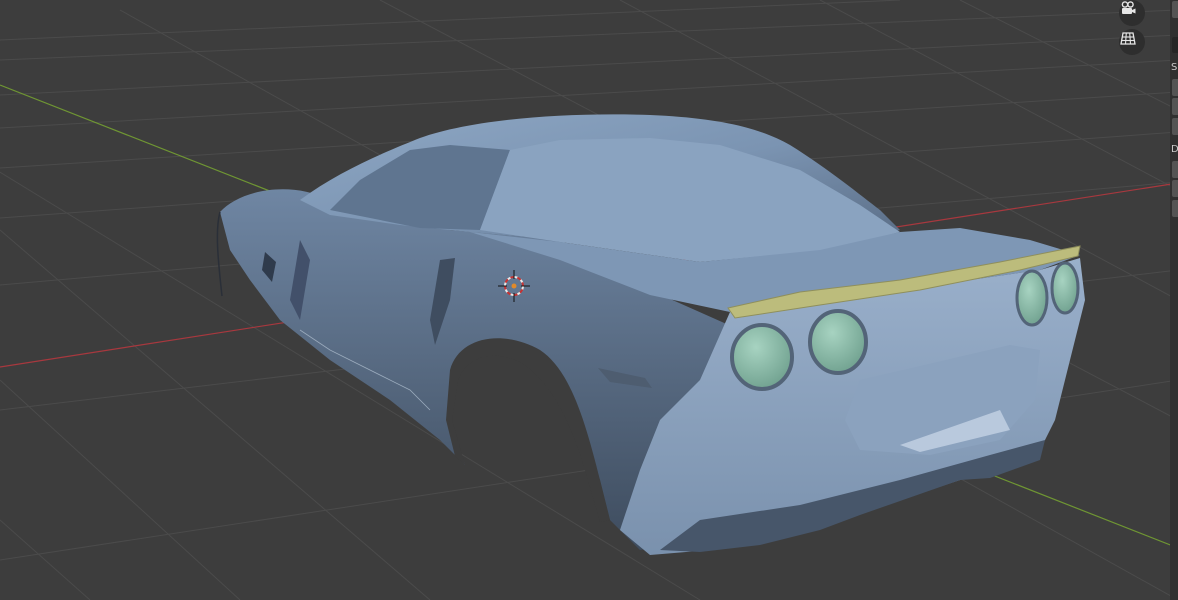  I want to click on perspective-grid-icon, so click(1128, 38).